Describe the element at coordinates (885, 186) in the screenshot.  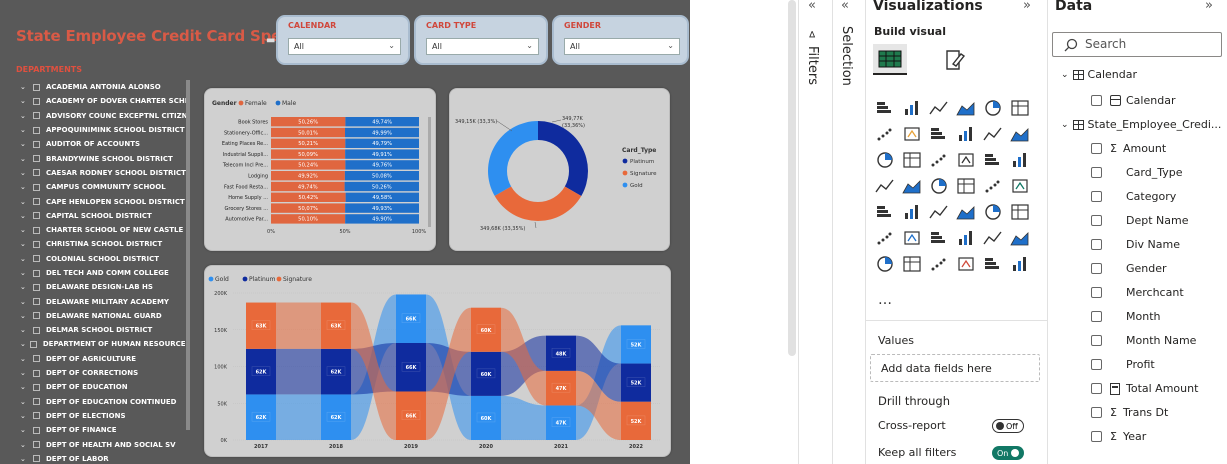
I see `treemap-icon` at that location.